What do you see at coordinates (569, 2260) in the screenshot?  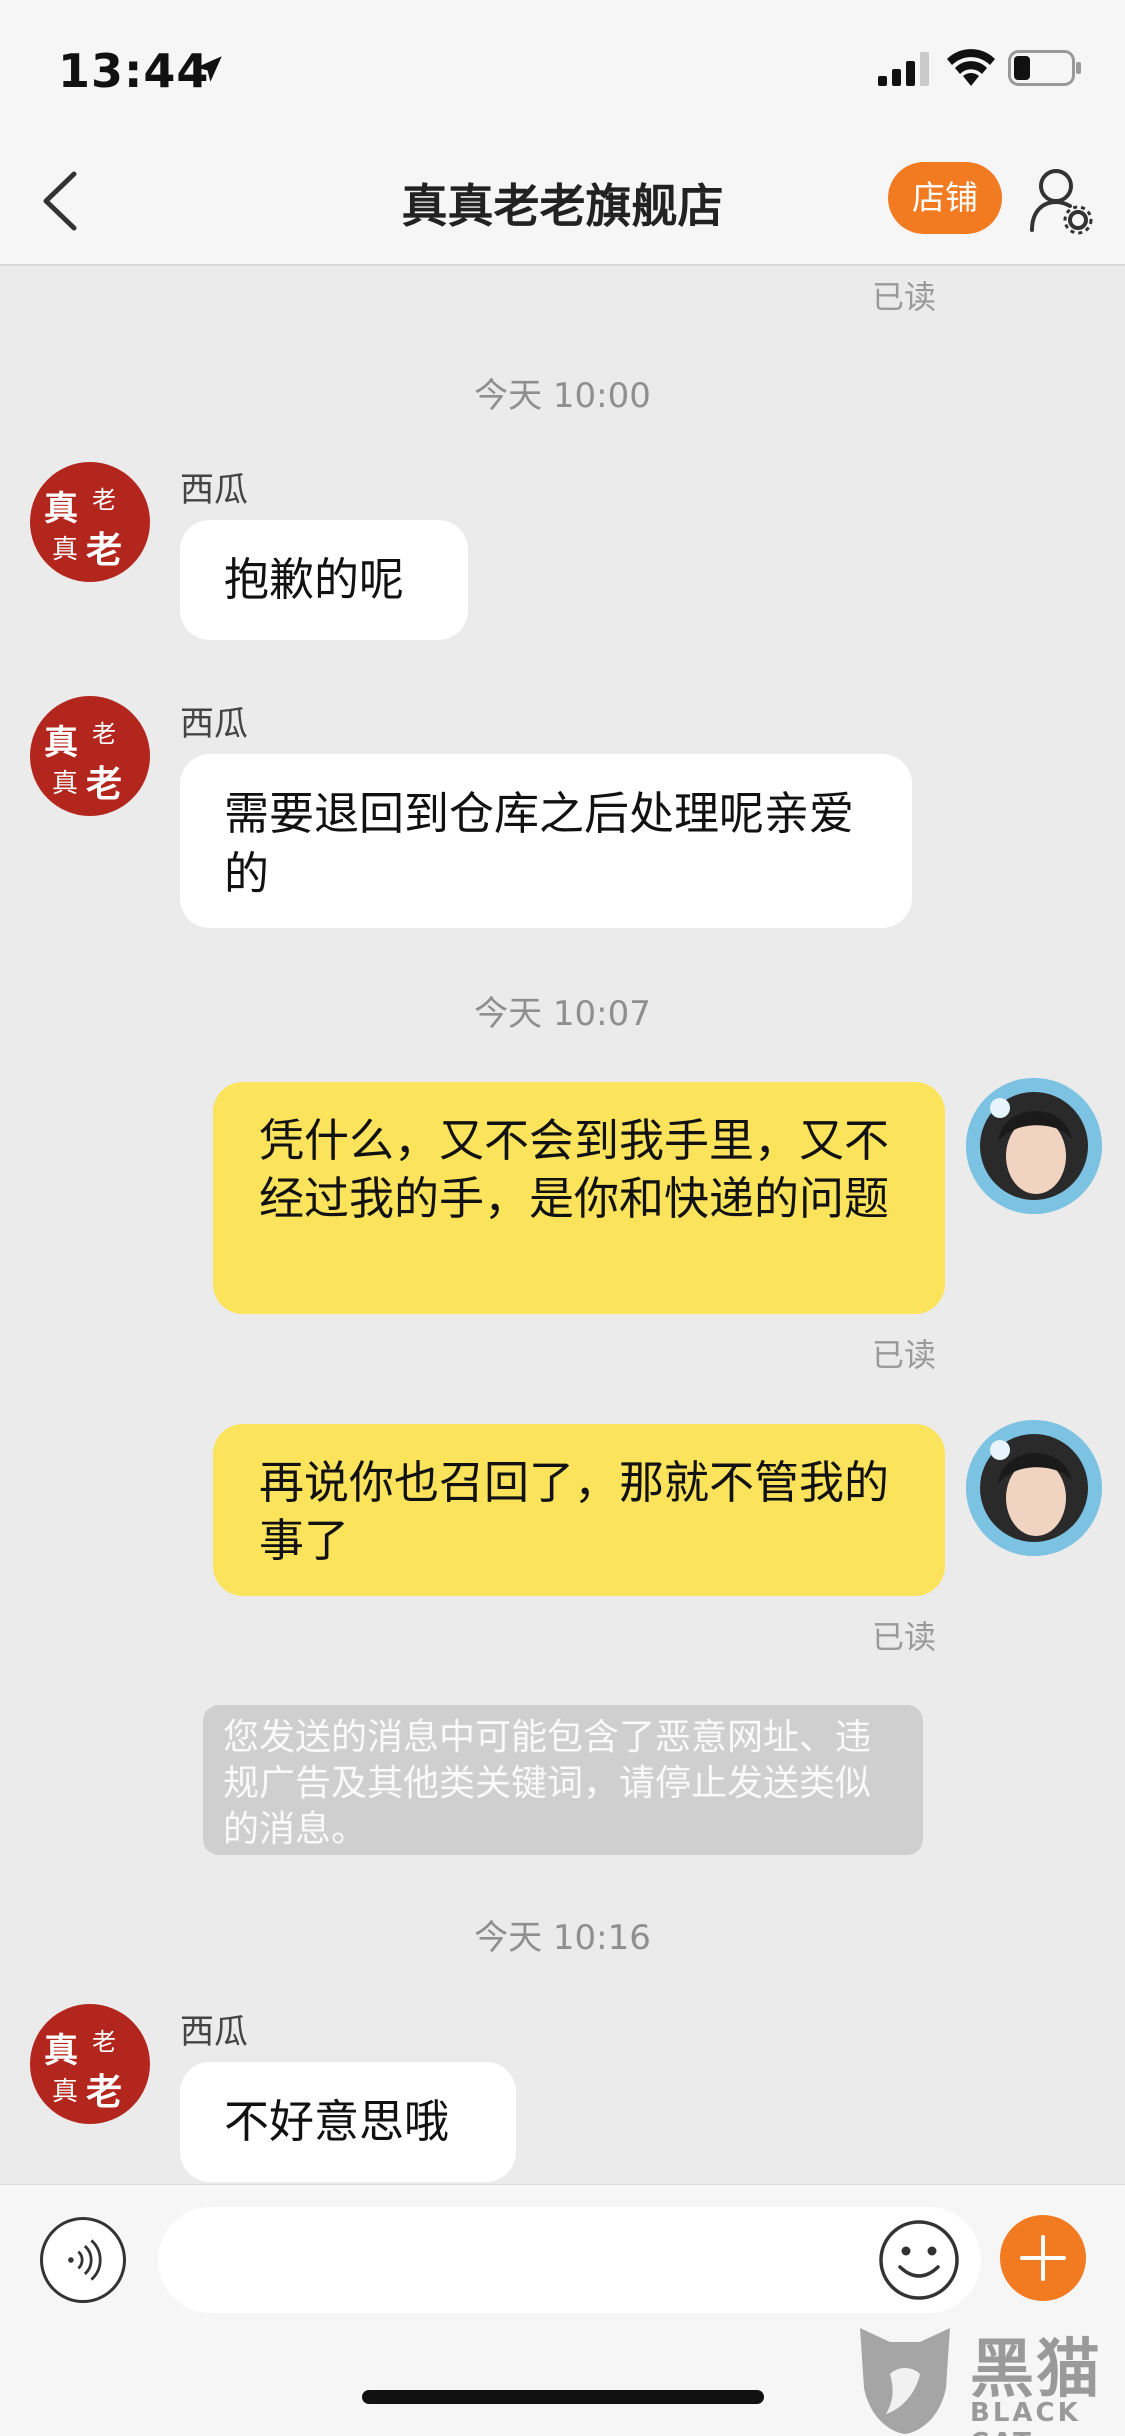 I see `message-input` at bounding box center [569, 2260].